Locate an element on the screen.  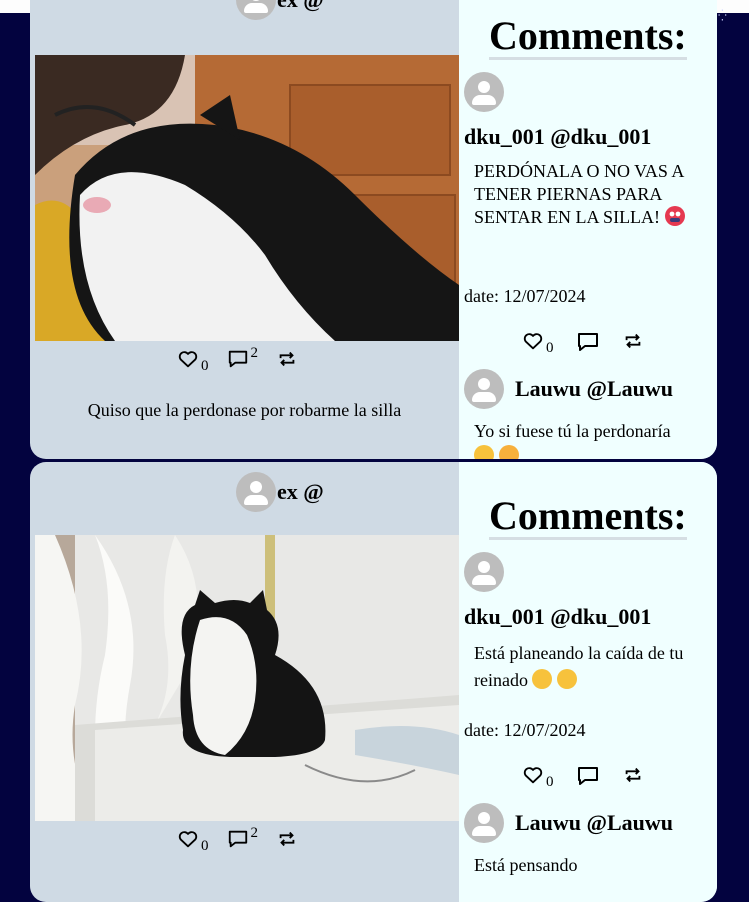
mask-mouth-emoji is located at coordinates (674, 216).